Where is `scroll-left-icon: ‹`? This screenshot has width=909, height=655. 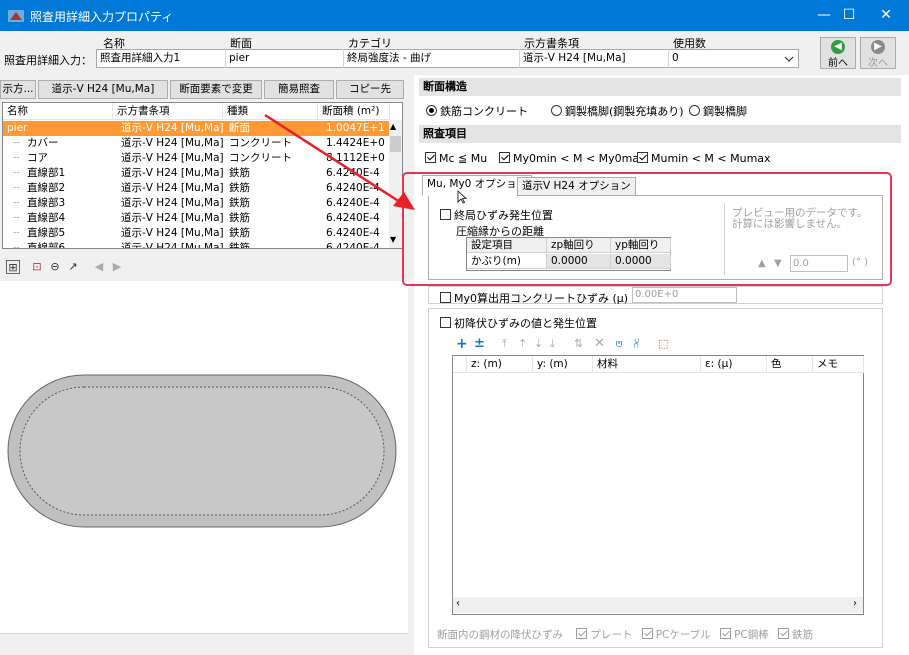 scroll-left-icon: ‹ is located at coordinates (458, 603).